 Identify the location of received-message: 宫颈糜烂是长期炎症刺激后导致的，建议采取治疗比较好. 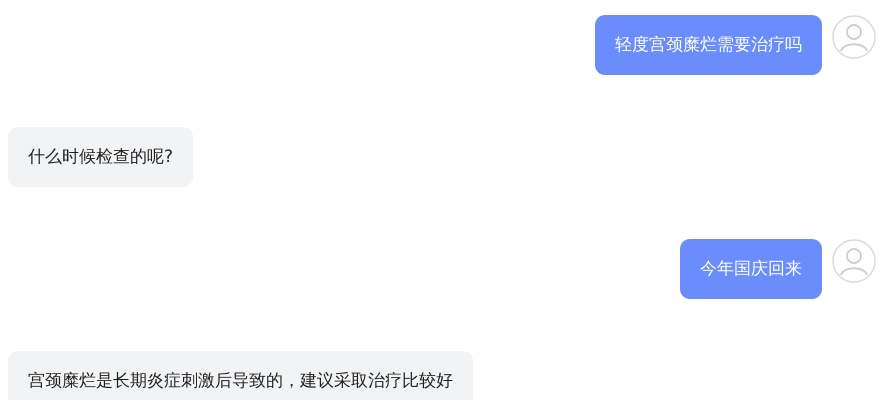
(240, 375).